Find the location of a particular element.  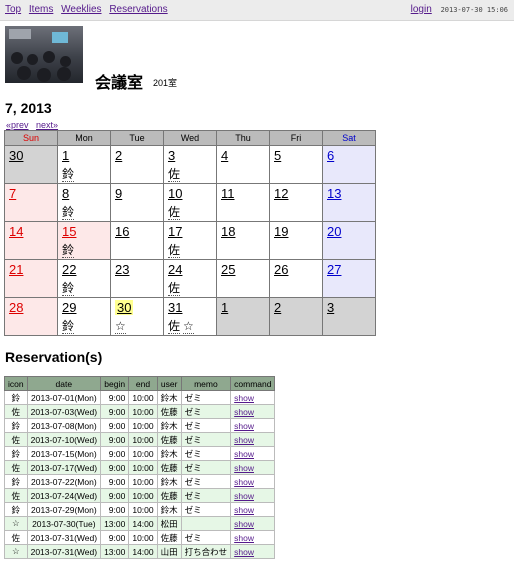

reservation-cell-end: 14:00 is located at coordinates (143, 551).